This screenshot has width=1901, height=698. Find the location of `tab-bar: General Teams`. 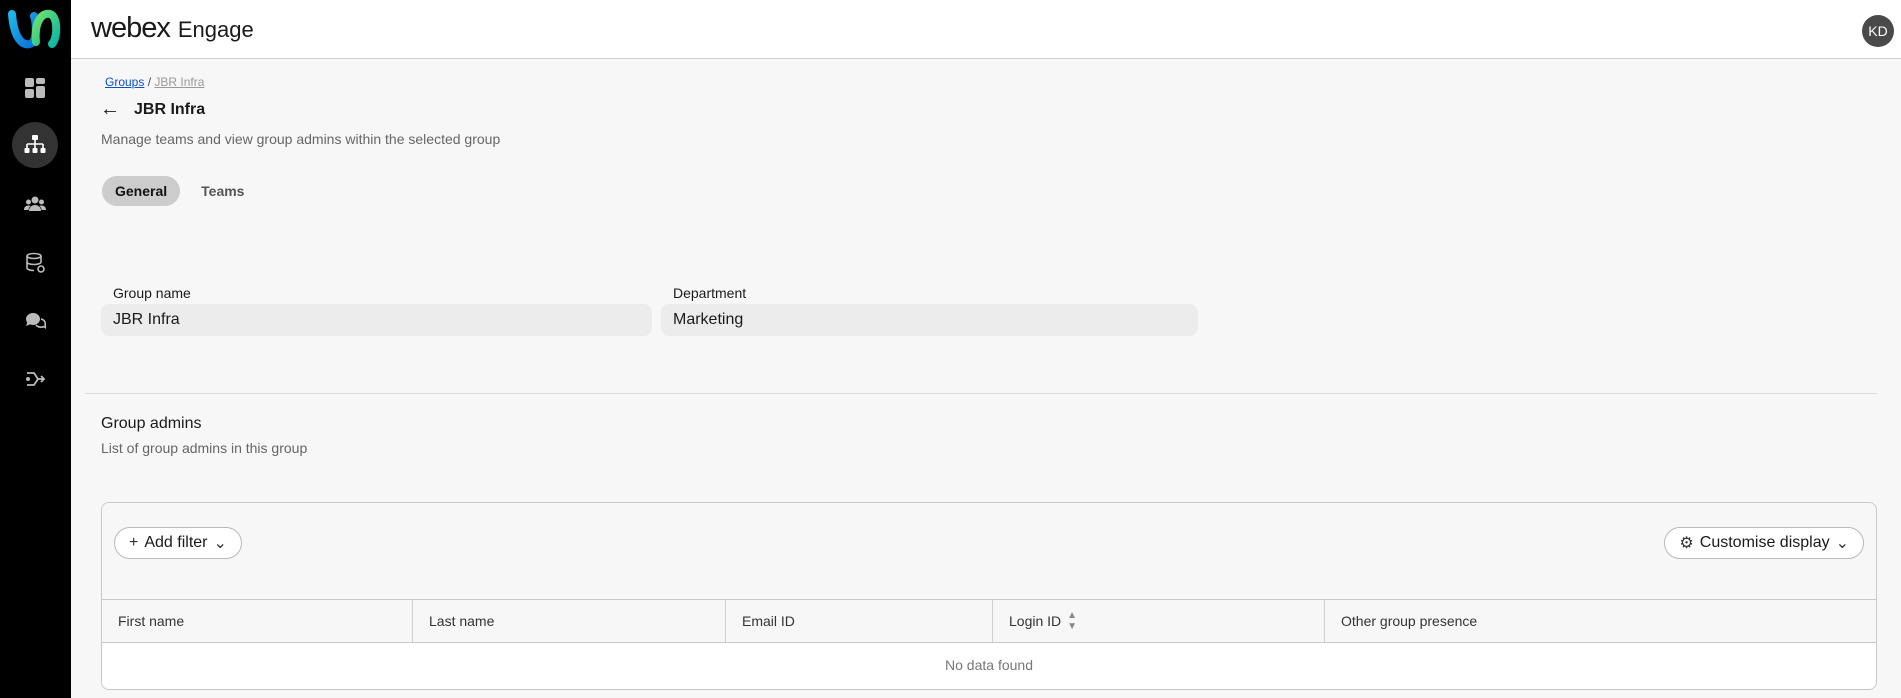

tab-bar: General Teams is located at coordinates (179, 191).